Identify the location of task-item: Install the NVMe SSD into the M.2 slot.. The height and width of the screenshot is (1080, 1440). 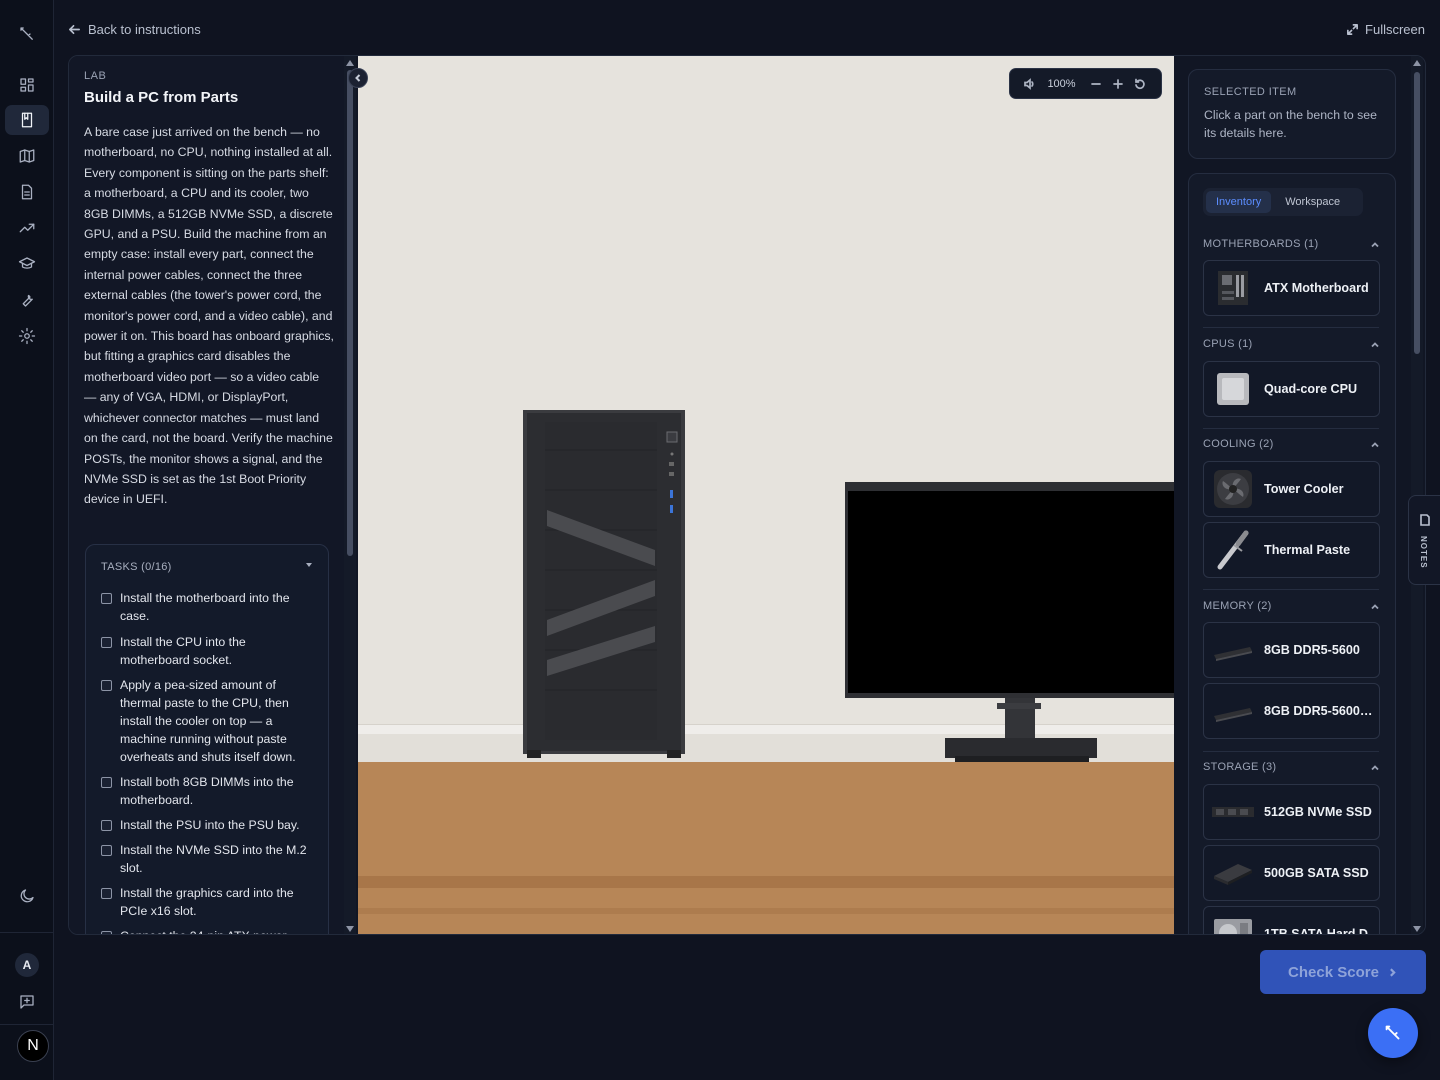
(208, 859).